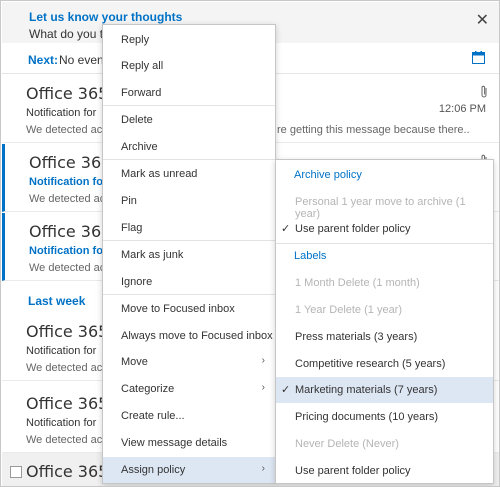 This screenshot has height=487, width=500. Describe the element at coordinates (347, 444) in the screenshot. I see `policy-item-label: Never Delete (Never)` at that location.